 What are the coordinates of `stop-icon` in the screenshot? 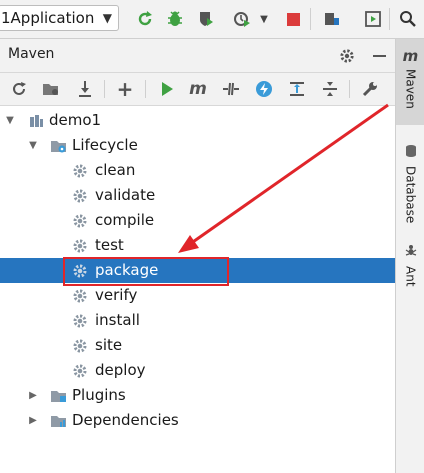 It's located at (293, 19).